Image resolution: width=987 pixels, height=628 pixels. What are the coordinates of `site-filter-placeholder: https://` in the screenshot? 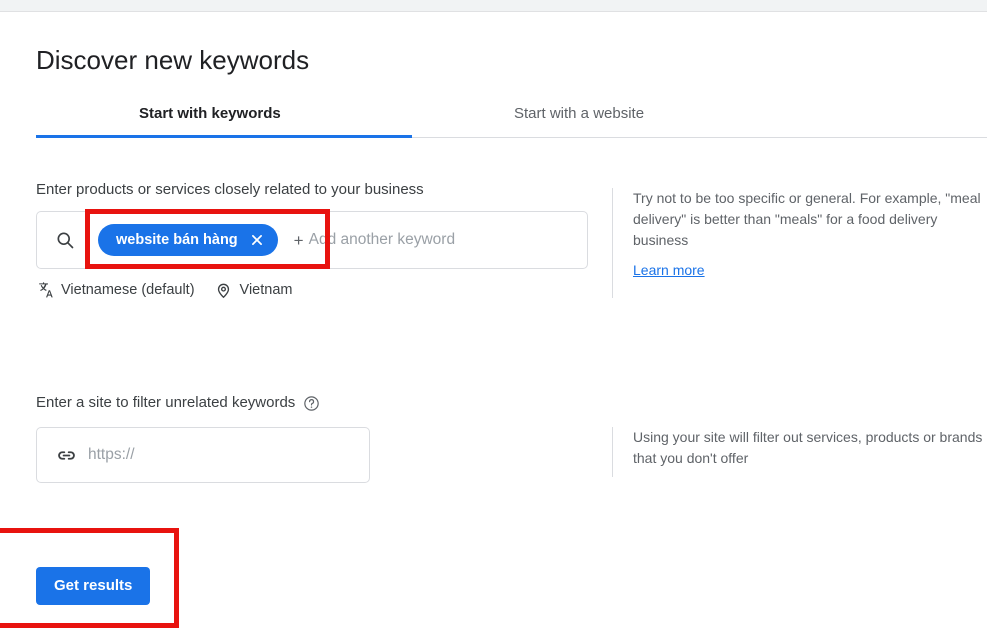 It's located at (111, 454).